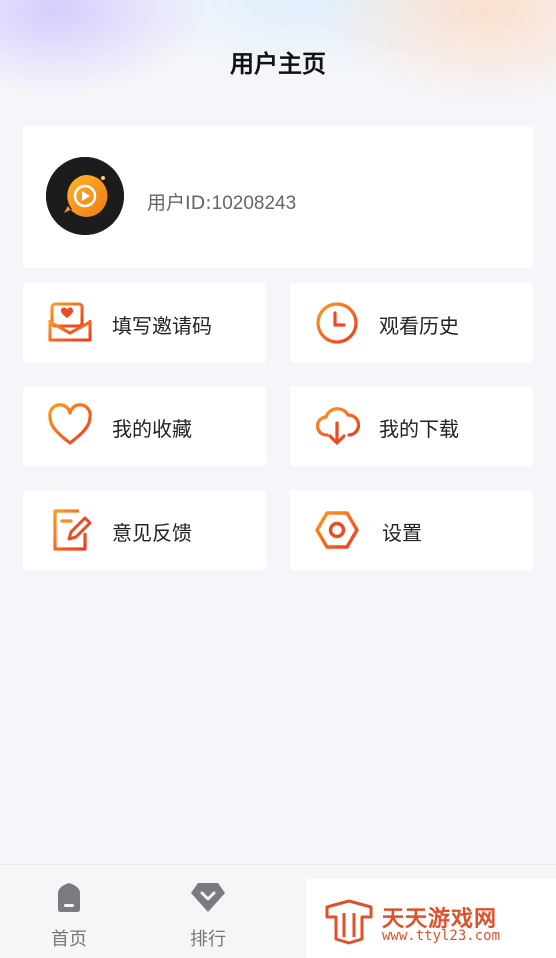 This screenshot has width=556, height=958. What do you see at coordinates (402, 533) in the screenshot?
I see `menu-label: 设置` at bounding box center [402, 533].